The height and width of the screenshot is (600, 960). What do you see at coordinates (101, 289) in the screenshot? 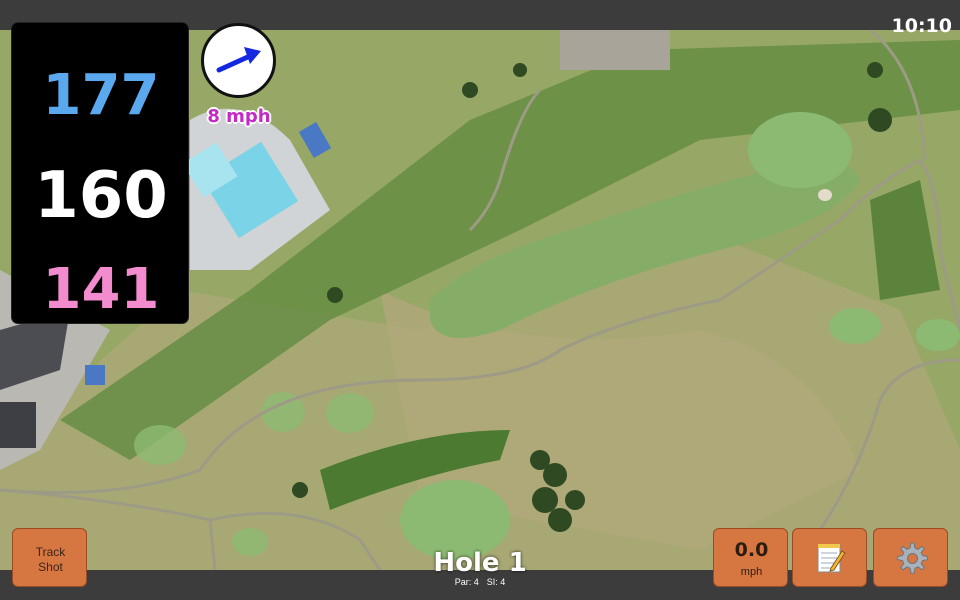
I see `front-distance: 141` at bounding box center [101, 289].